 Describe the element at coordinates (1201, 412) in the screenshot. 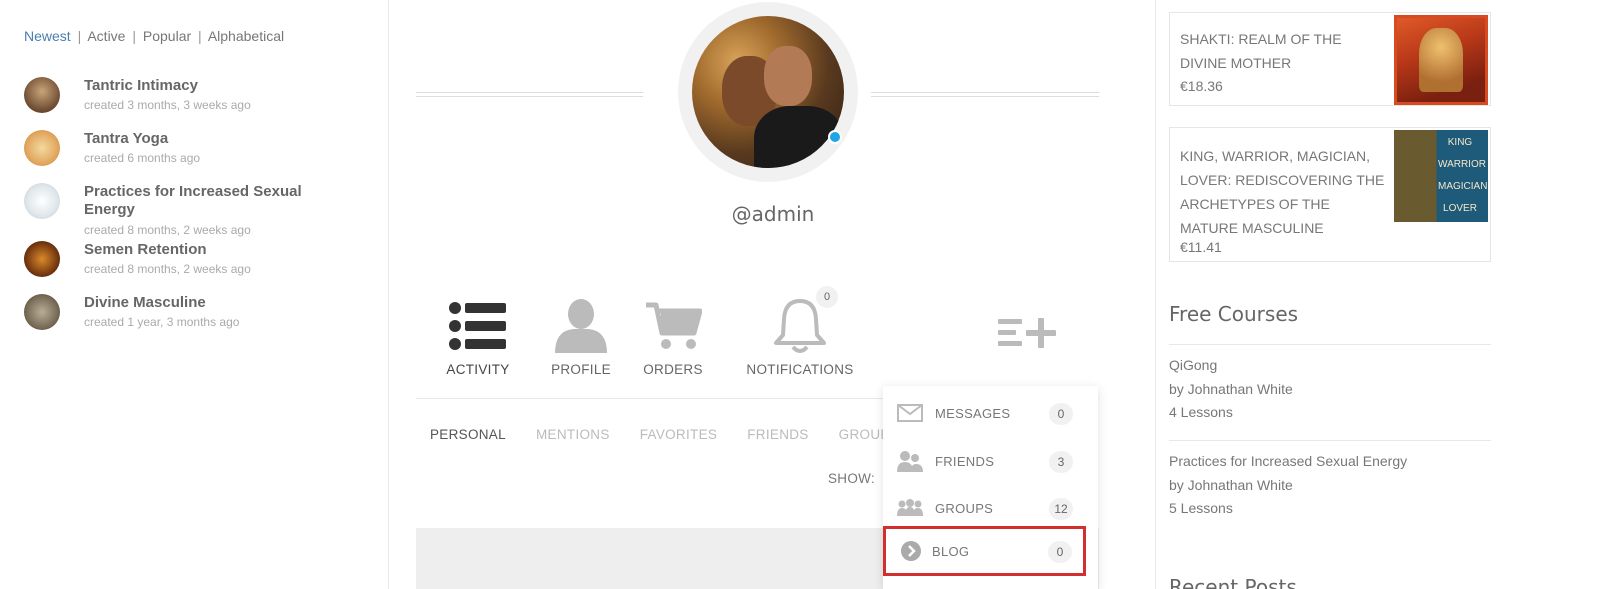

I see `course-lessons: 4 Lessons` at that location.